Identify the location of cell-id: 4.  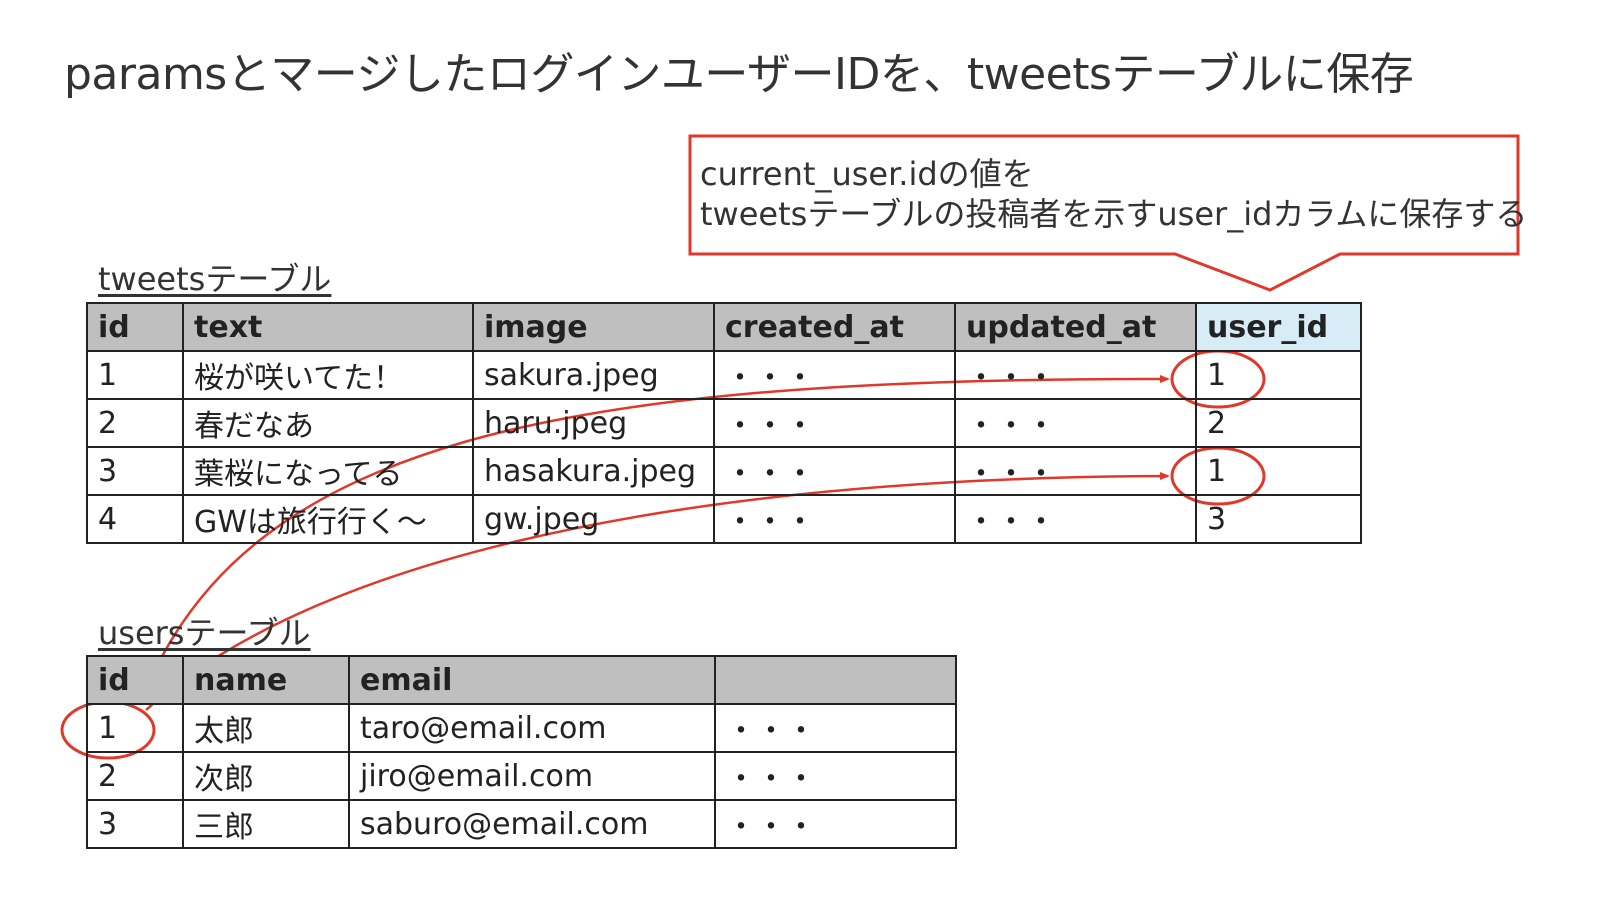
(135, 519).